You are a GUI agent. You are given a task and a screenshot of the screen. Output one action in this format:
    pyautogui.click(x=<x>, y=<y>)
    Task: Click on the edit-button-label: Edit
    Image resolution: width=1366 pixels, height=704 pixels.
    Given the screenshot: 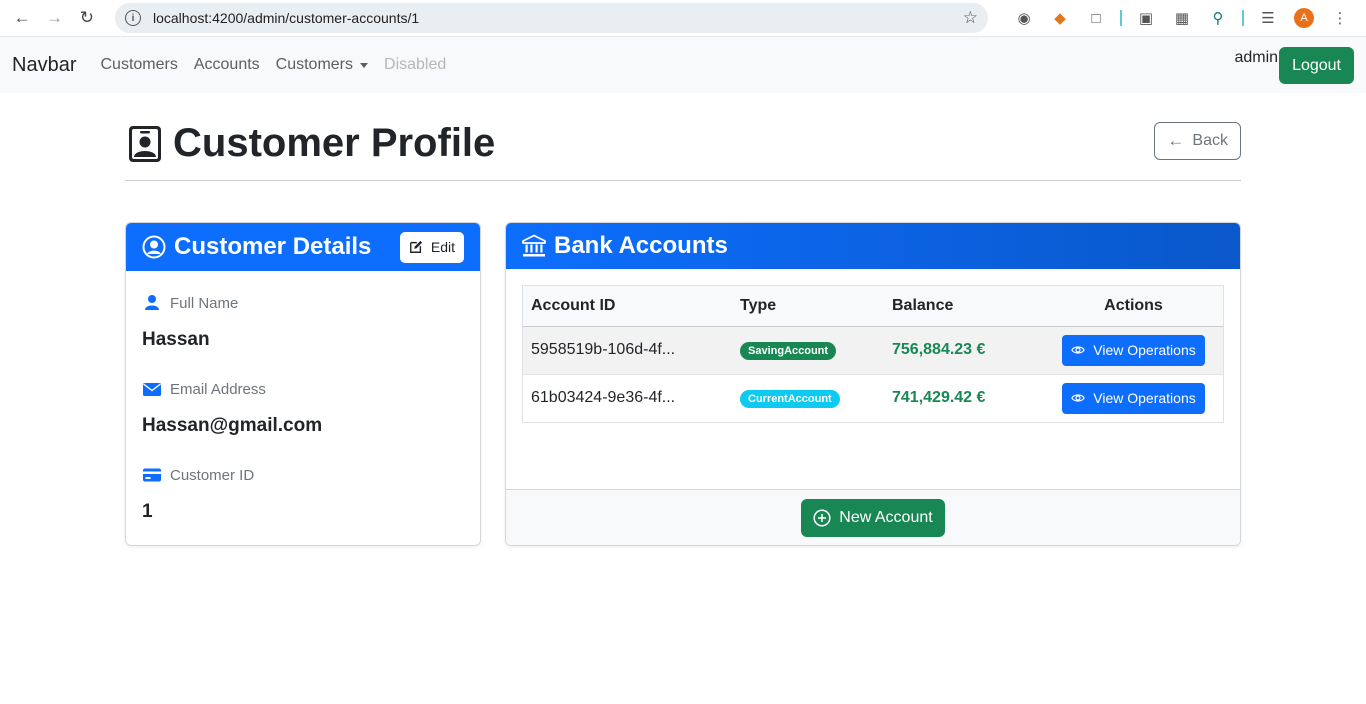 What is the action you would take?
    pyautogui.click(x=442, y=247)
    